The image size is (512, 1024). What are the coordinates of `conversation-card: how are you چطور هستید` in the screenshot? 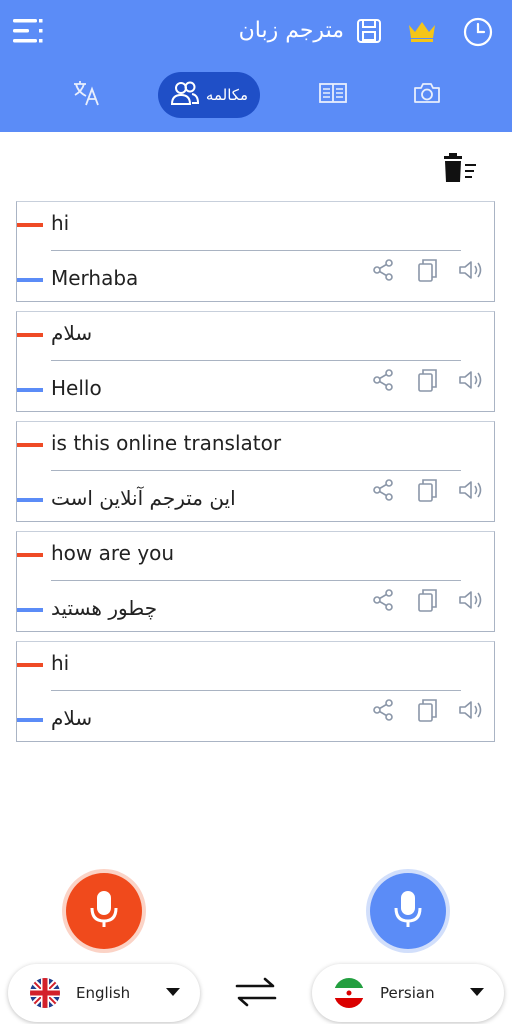 It's located at (255, 581).